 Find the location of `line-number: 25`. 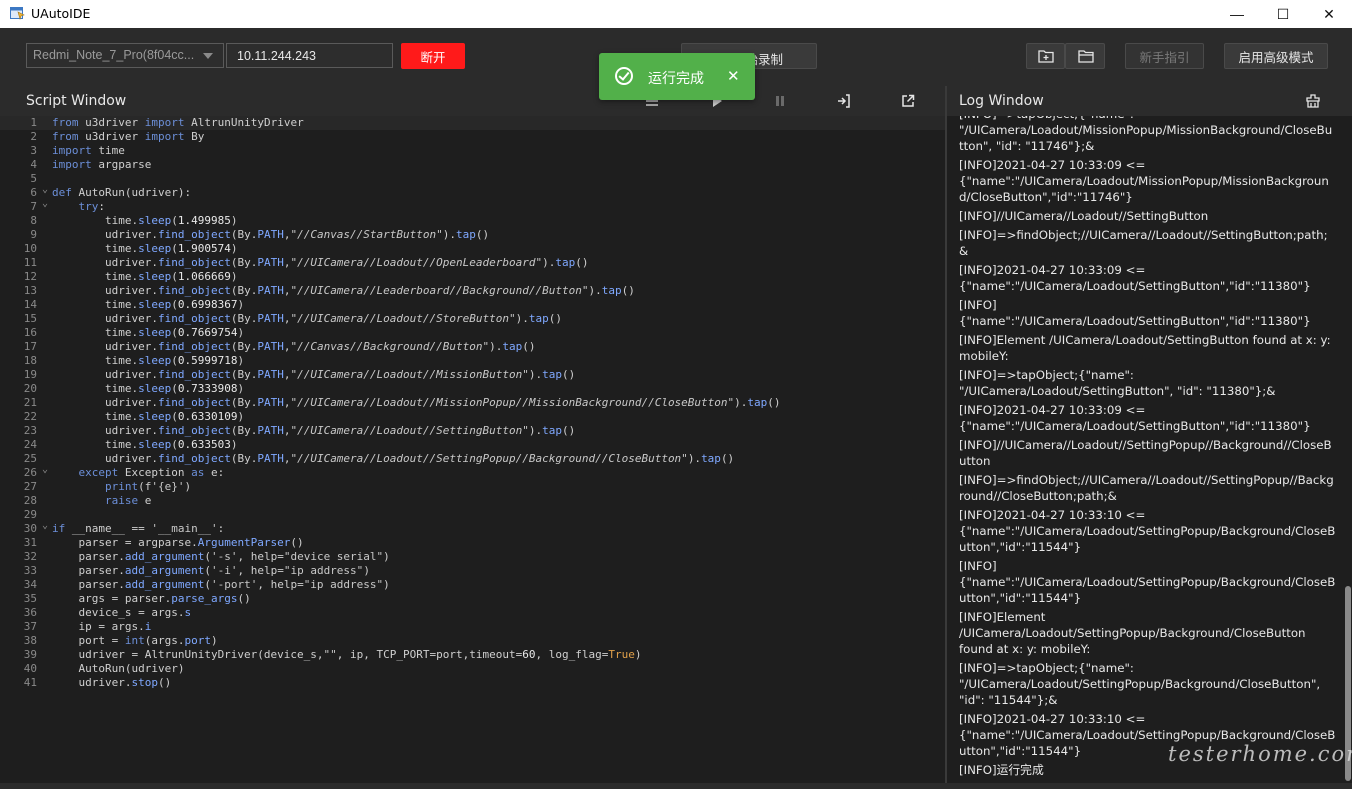

line-number: 25 is located at coordinates (30, 458).